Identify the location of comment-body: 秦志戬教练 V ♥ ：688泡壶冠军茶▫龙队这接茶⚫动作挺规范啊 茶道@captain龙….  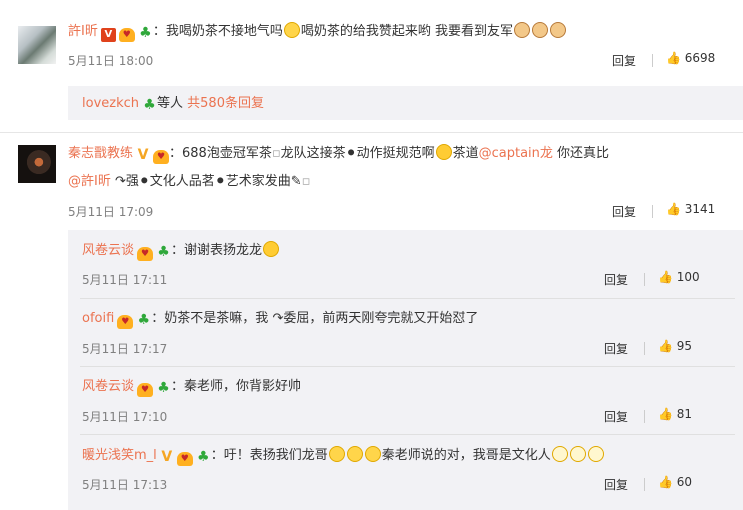
(339, 154).